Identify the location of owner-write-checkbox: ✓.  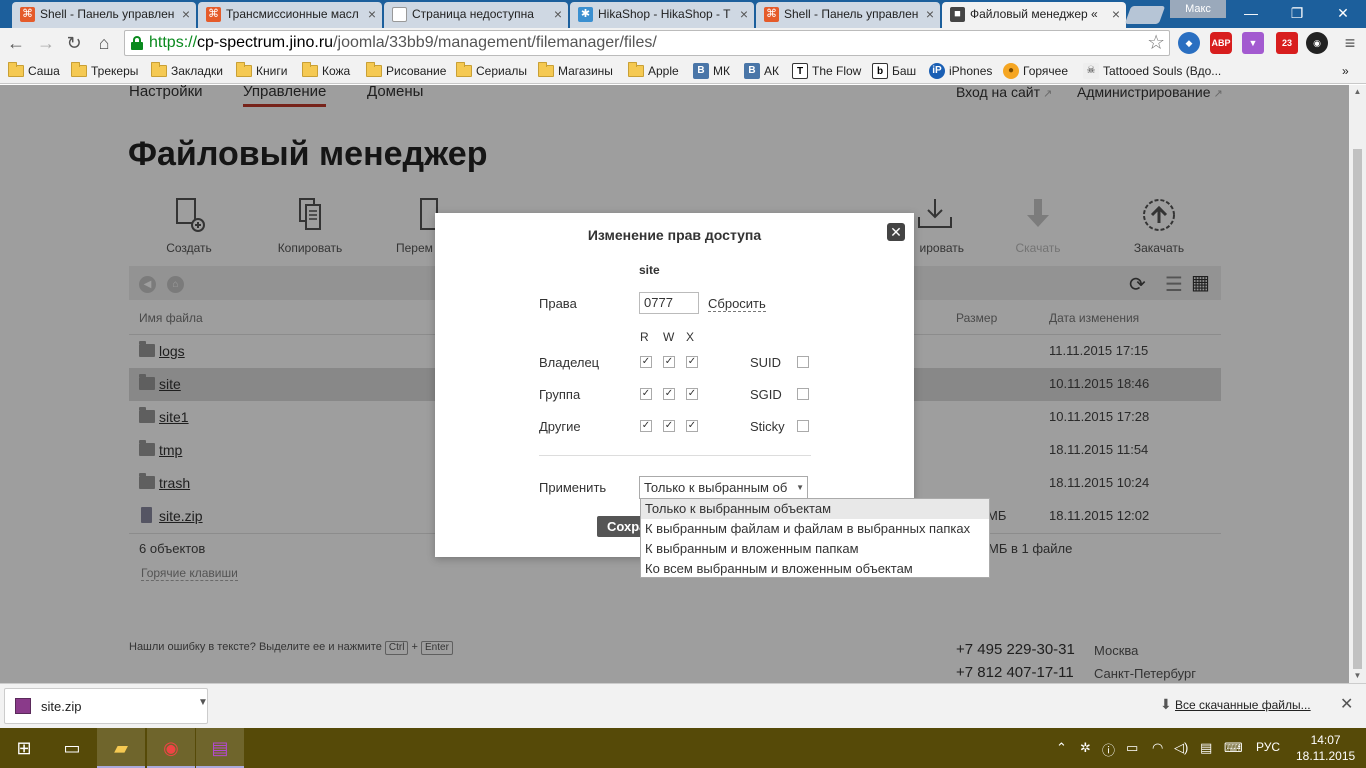
(669, 362).